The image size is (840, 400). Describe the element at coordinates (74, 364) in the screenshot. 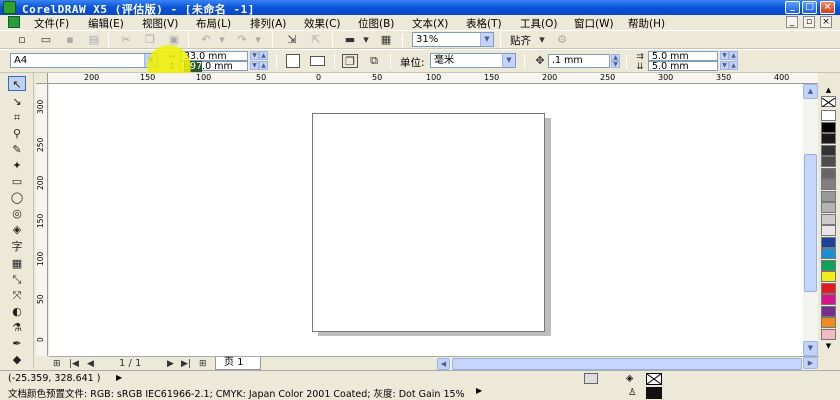

I see `first-page-icon: |◀` at that location.